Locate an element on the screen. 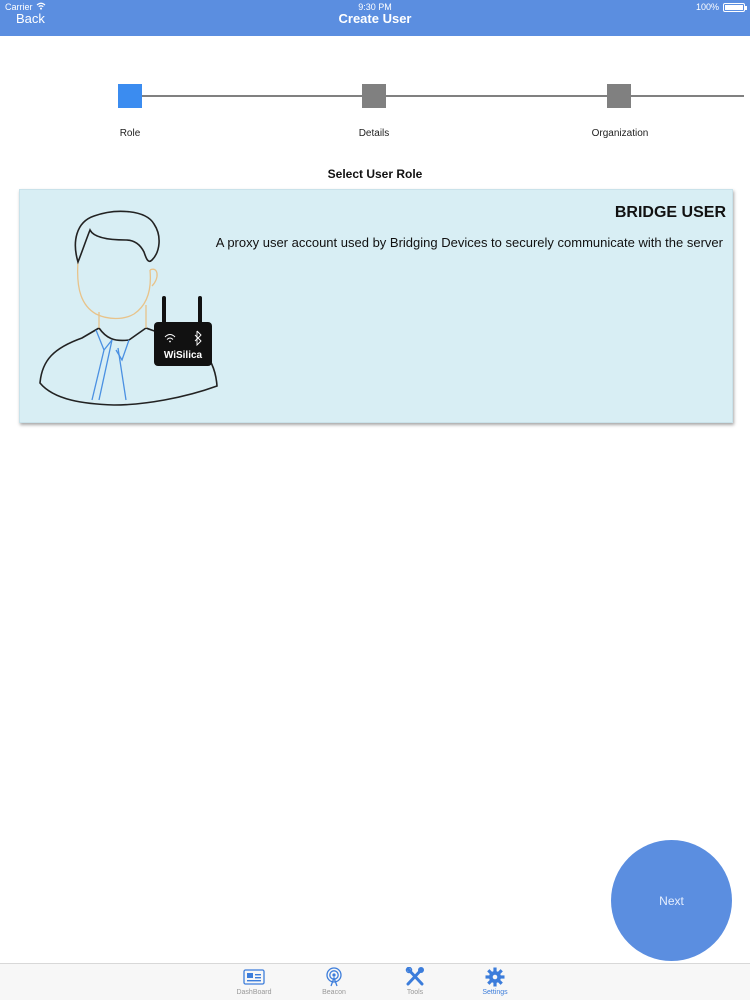 Image resolution: width=750 pixels, height=1000 pixels. role-title: BRIDGE USER is located at coordinates (670, 212).